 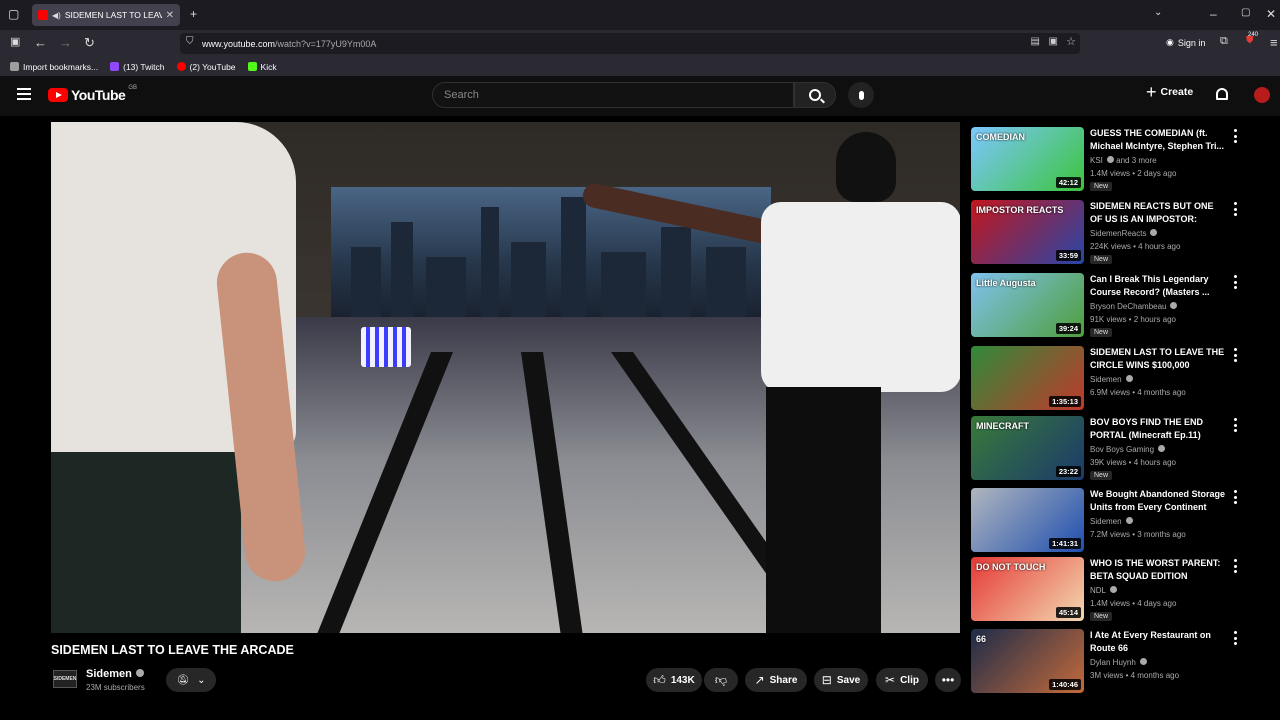 What do you see at coordinates (1027, 589) in the screenshot?
I see `video-thumbnail: DO NOT TOUCH 45:14` at bounding box center [1027, 589].